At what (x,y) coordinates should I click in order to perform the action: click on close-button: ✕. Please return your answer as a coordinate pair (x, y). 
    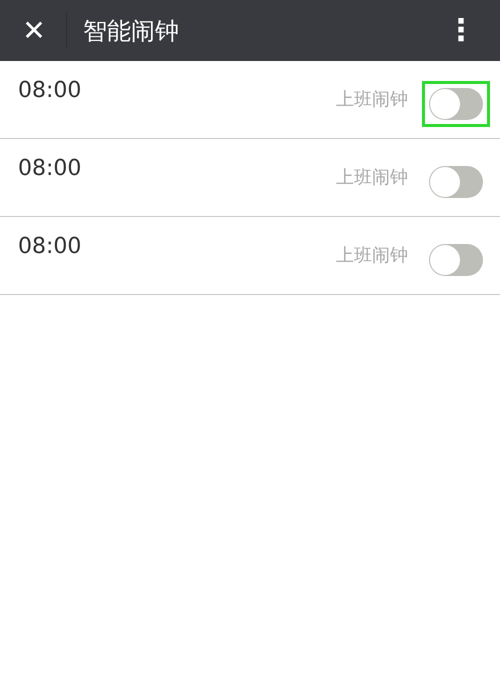
    Looking at the image, I should click on (34, 30).